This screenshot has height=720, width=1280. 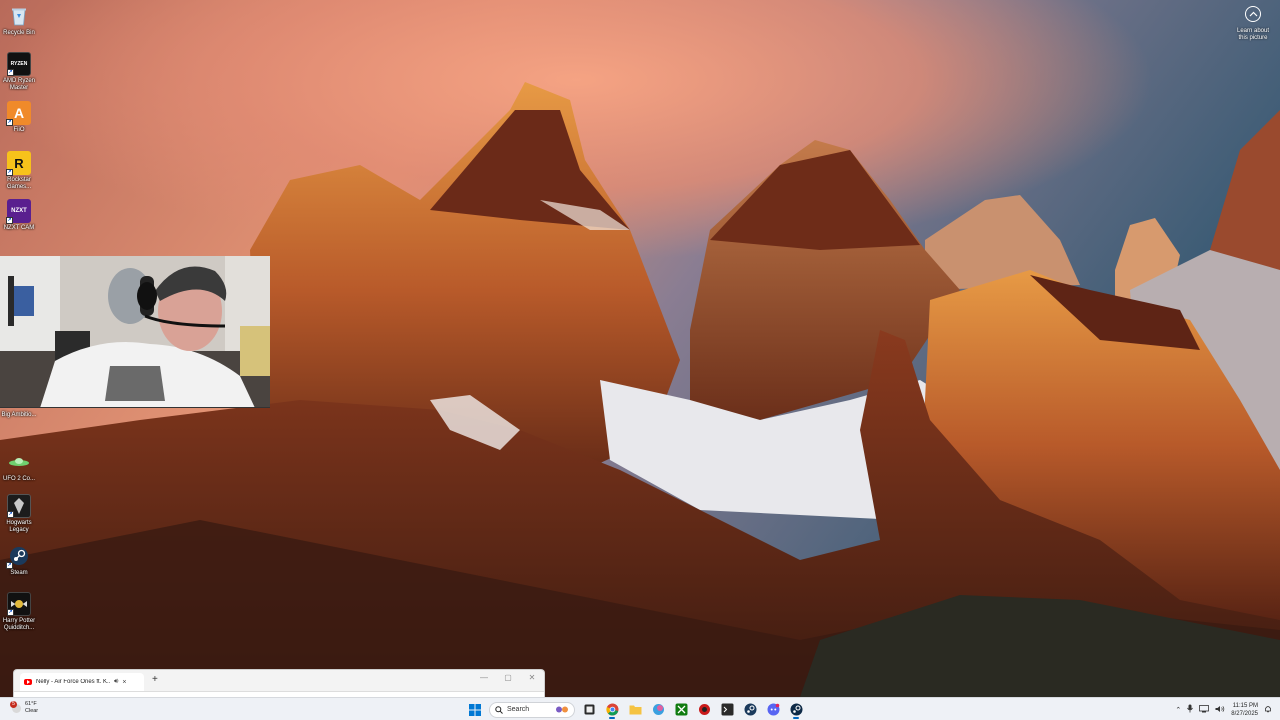 I want to click on desktop-icon-label: NZXT CAM, so click(x=19, y=228).